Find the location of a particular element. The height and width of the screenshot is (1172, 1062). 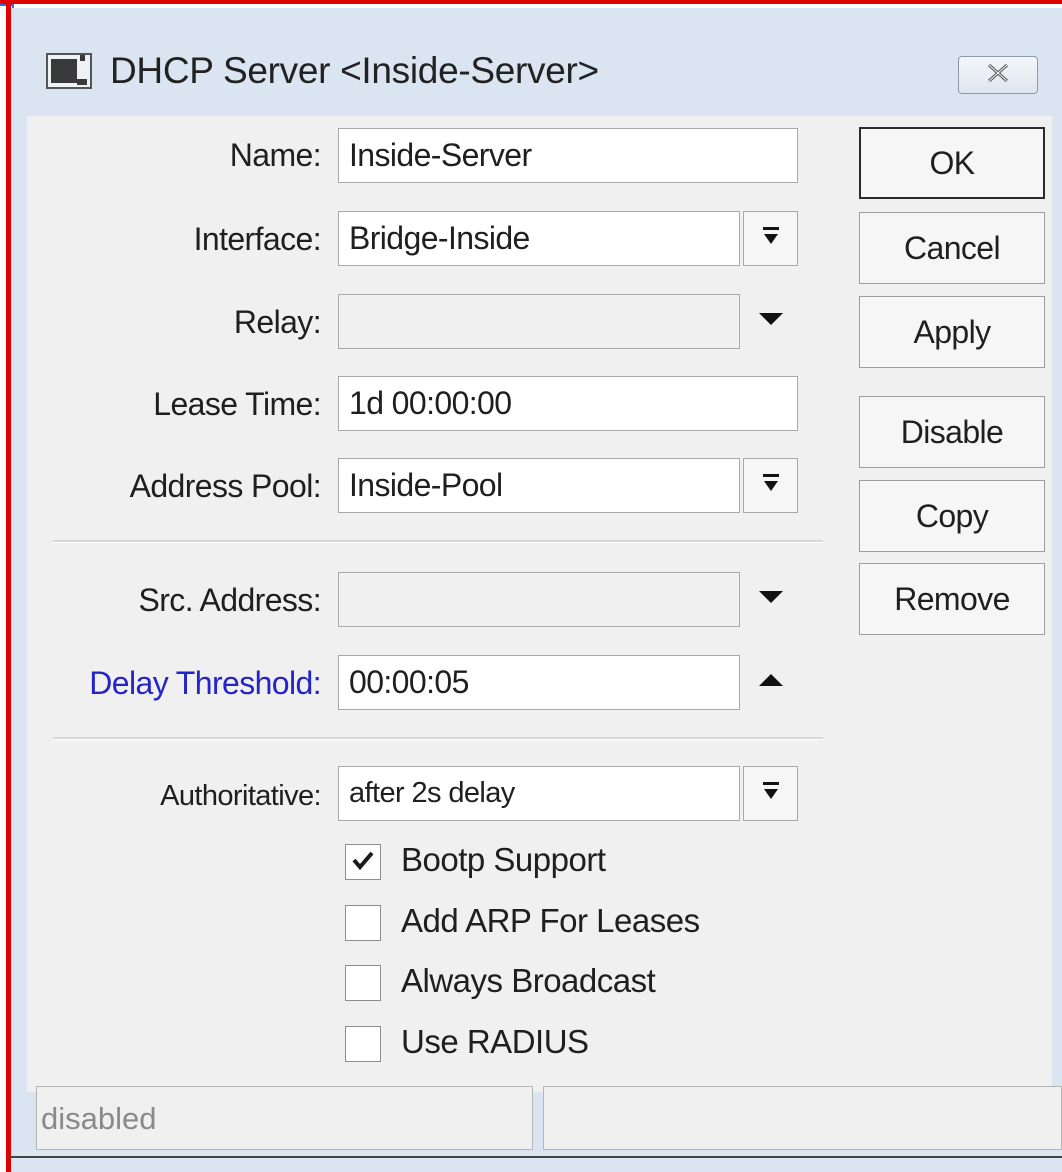

lease-time-label: Lease Time: is located at coordinates (237, 404).